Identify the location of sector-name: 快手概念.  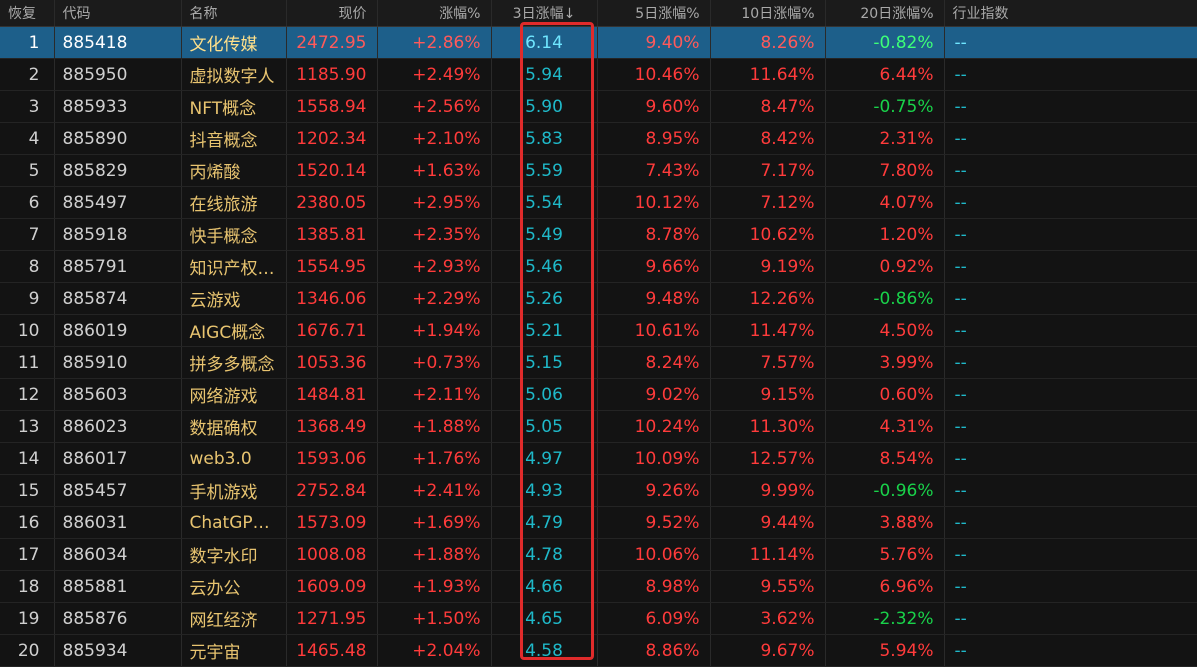
(234, 234).